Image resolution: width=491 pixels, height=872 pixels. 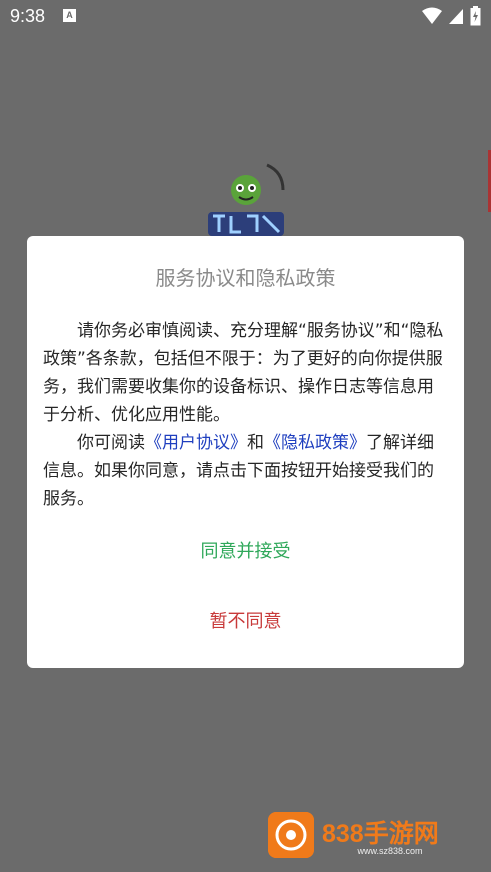 I want to click on watermark: 838手游网 www.sz838.com, so click(x=366, y=837).